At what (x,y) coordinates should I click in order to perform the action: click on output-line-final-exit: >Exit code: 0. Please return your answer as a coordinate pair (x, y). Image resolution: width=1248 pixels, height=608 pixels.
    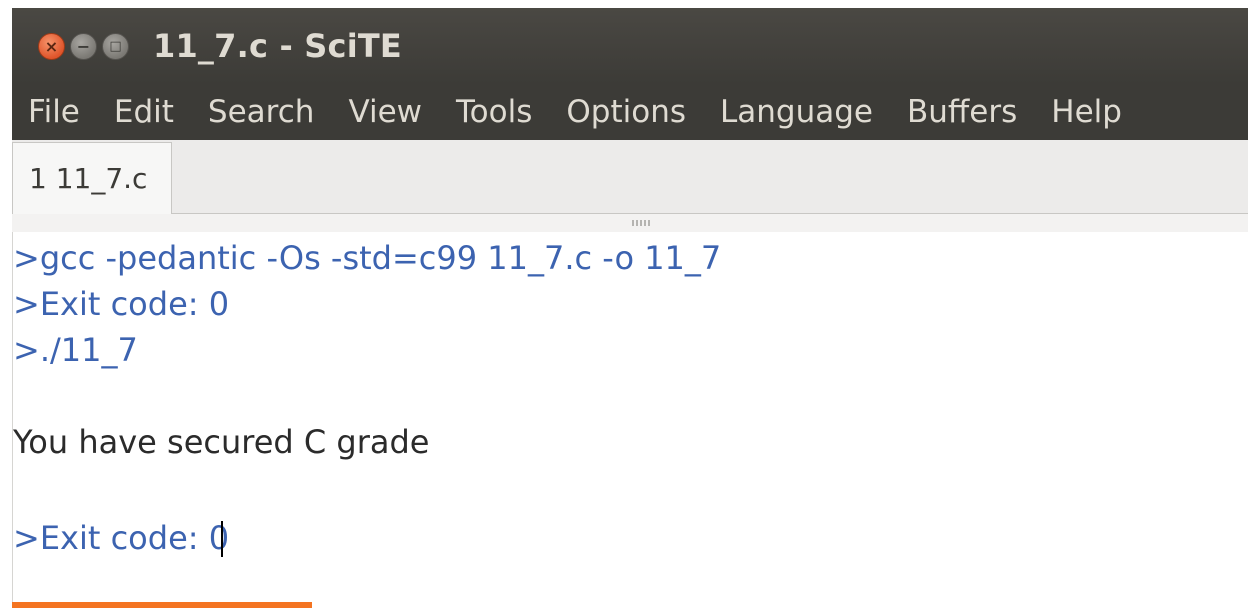
    Looking at the image, I should click on (121, 538).